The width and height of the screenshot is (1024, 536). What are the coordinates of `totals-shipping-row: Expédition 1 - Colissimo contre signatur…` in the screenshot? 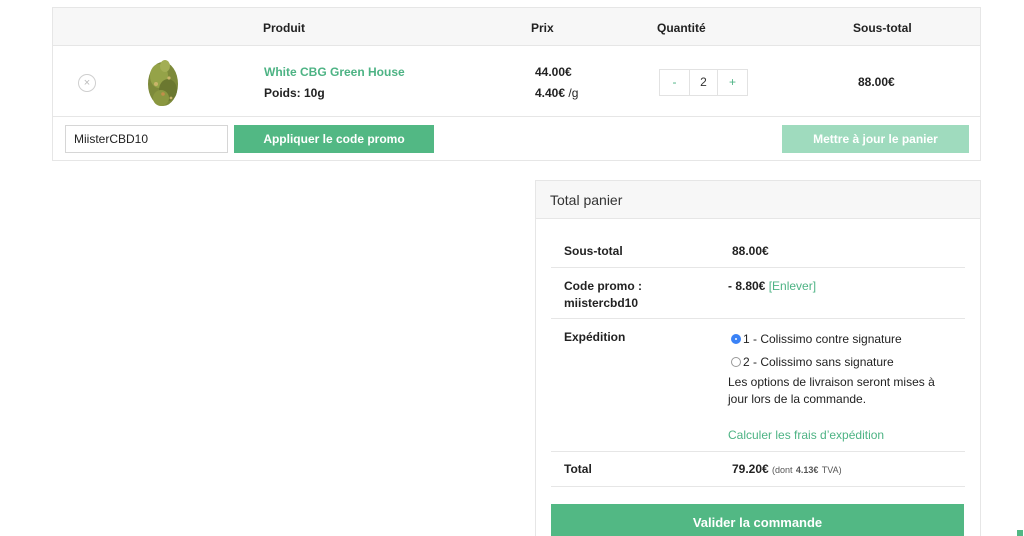 It's located at (758, 385).